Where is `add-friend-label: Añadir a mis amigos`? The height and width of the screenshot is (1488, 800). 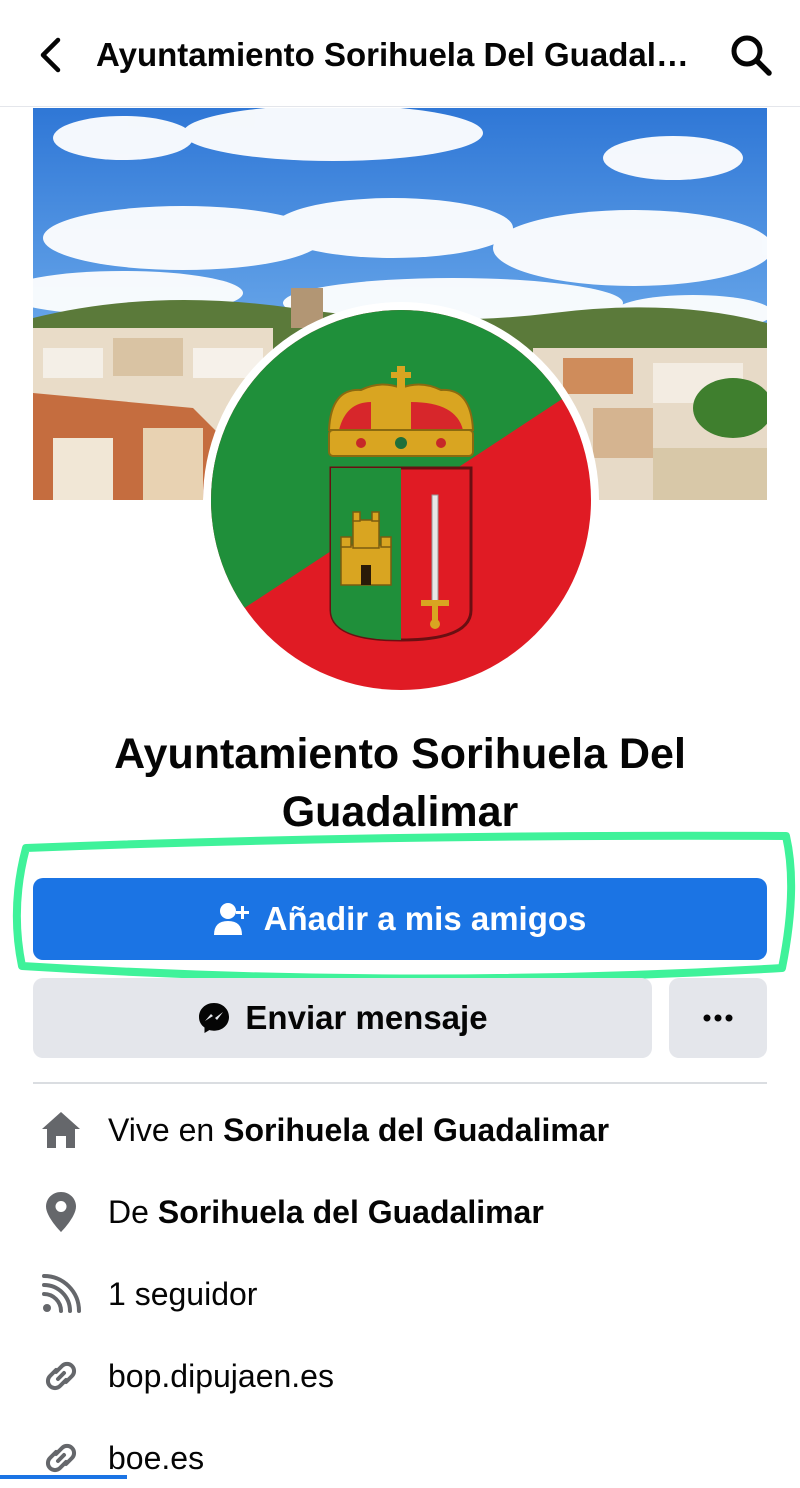
add-friend-label: Añadir a mis amigos is located at coordinates (425, 918).